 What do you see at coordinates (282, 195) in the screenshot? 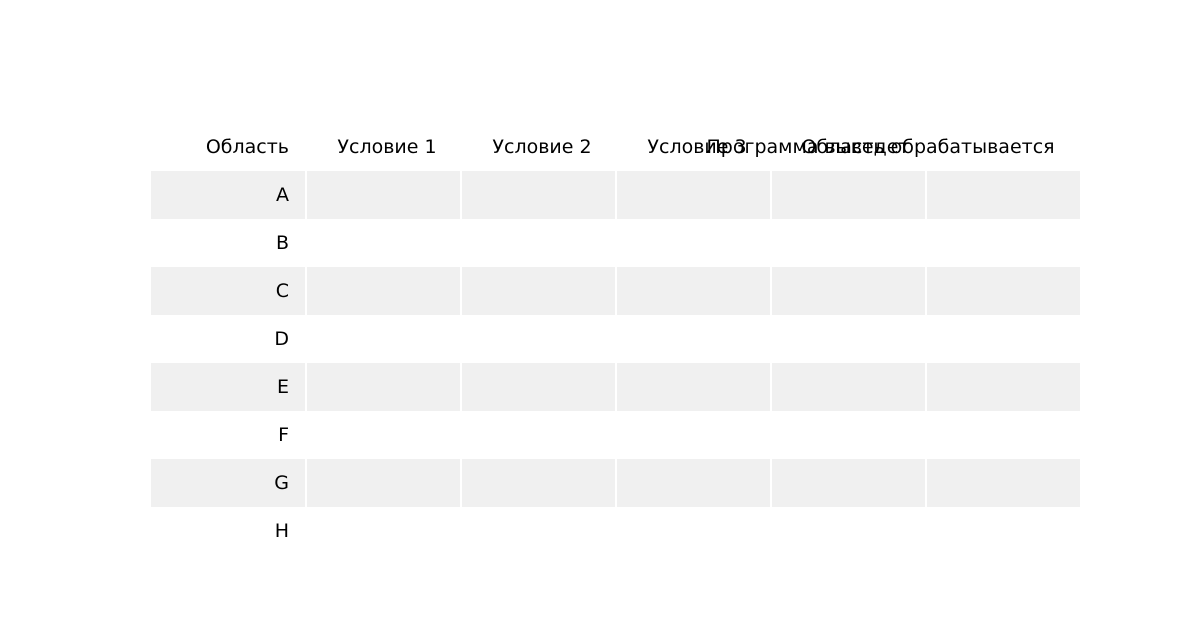
I see `row-label: A` at bounding box center [282, 195].